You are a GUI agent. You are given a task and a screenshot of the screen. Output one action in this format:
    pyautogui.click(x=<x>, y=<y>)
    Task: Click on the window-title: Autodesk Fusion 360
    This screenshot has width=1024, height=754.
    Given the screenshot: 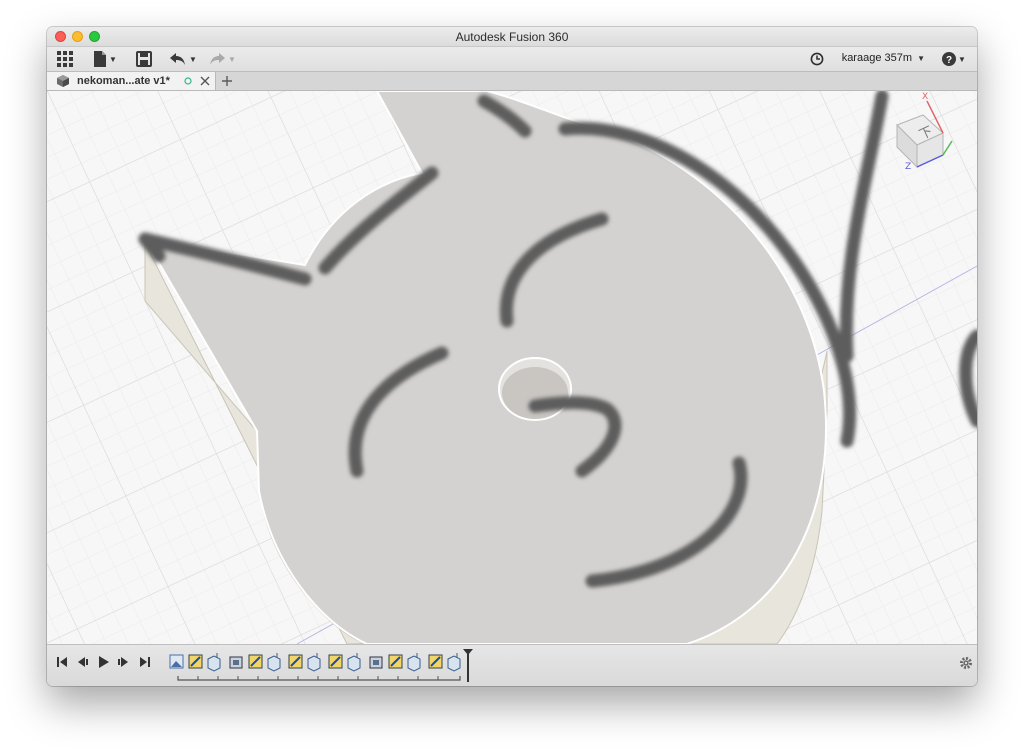 What is the action you would take?
    pyautogui.click(x=512, y=37)
    